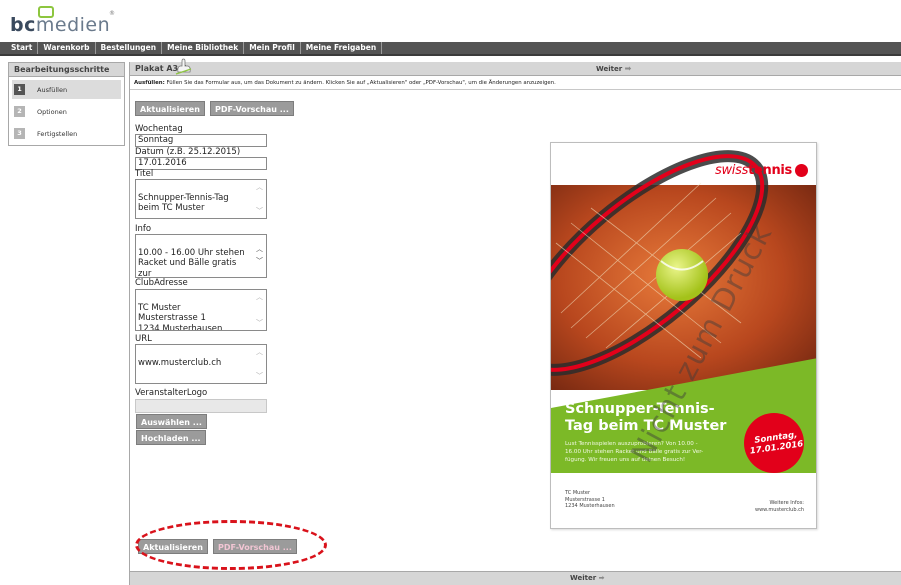 Image resolution: width=901 pixels, height=585 pixels. Describe the element at coordinates (57, 133) in the screenshot. I see `step-label: Fertigstellen` at that location.